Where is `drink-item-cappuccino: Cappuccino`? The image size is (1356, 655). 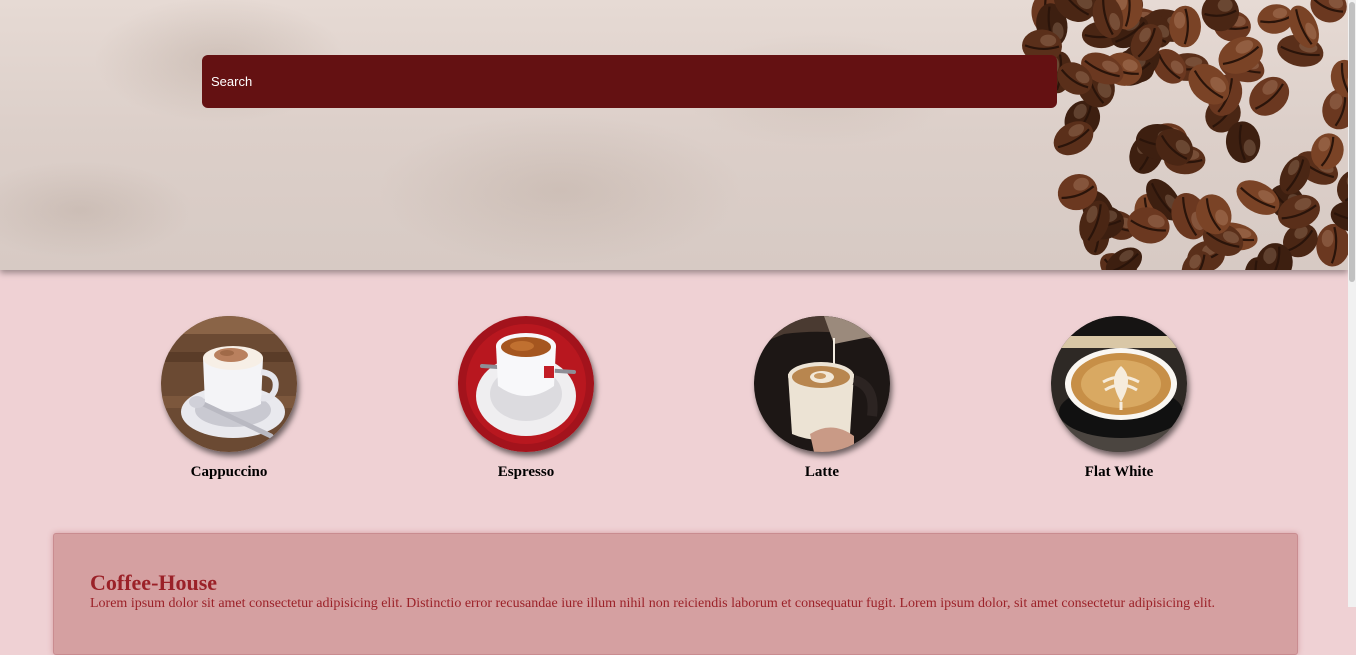
drink-item-cappuccino: Cappuccino is located at coordinates (229, 398).